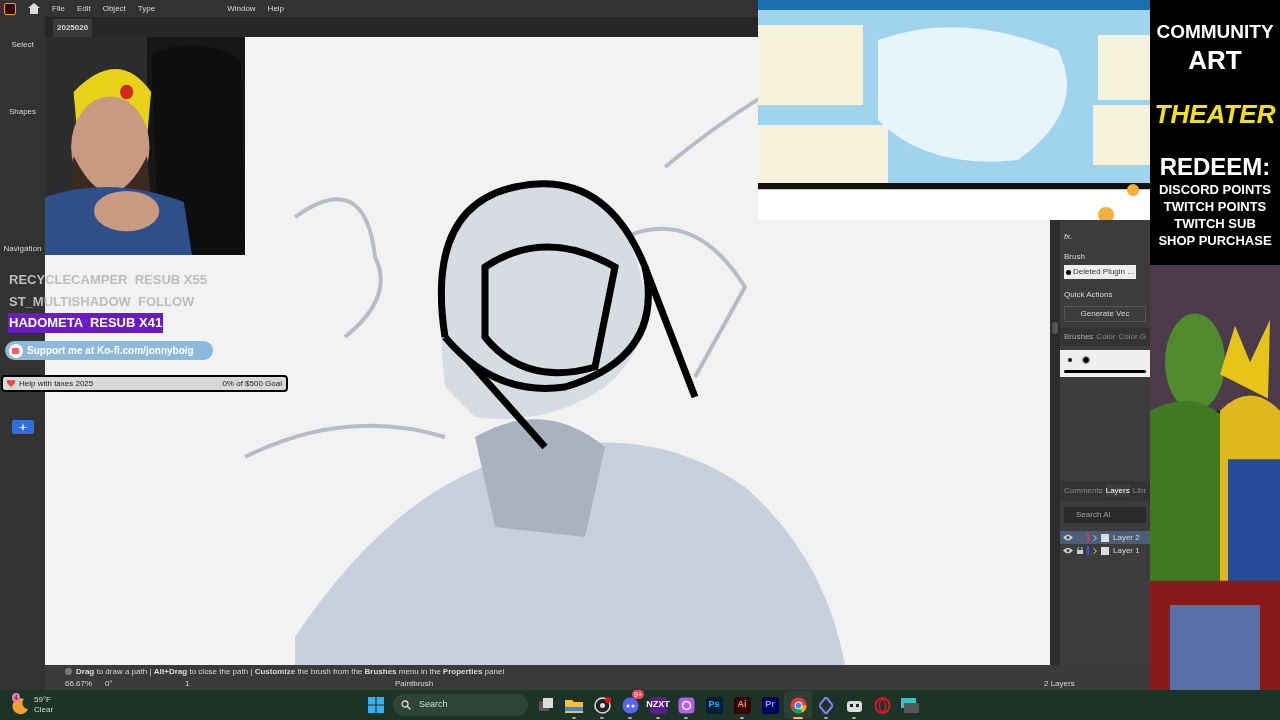 This screenshot has width=1280, height=720. What do you see at coordinates (826, 705) in the screenshot?
I see `diamond-icon` at bounding box center [826, 705].